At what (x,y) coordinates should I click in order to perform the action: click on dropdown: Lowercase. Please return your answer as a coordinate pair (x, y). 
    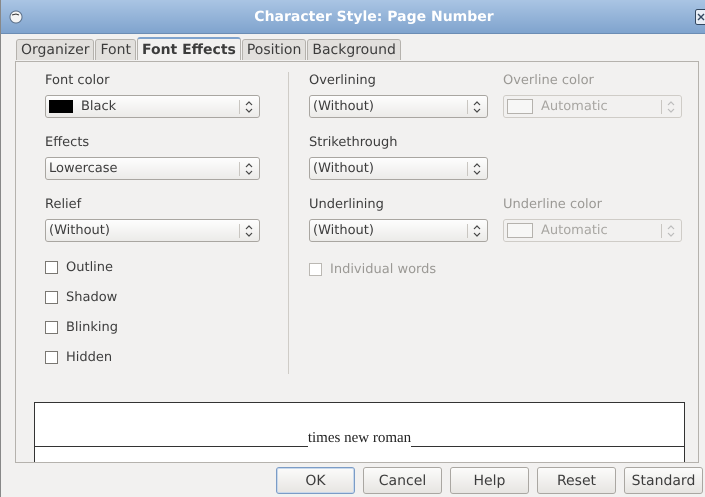
    Looking at the image, I should click on (152, 168).